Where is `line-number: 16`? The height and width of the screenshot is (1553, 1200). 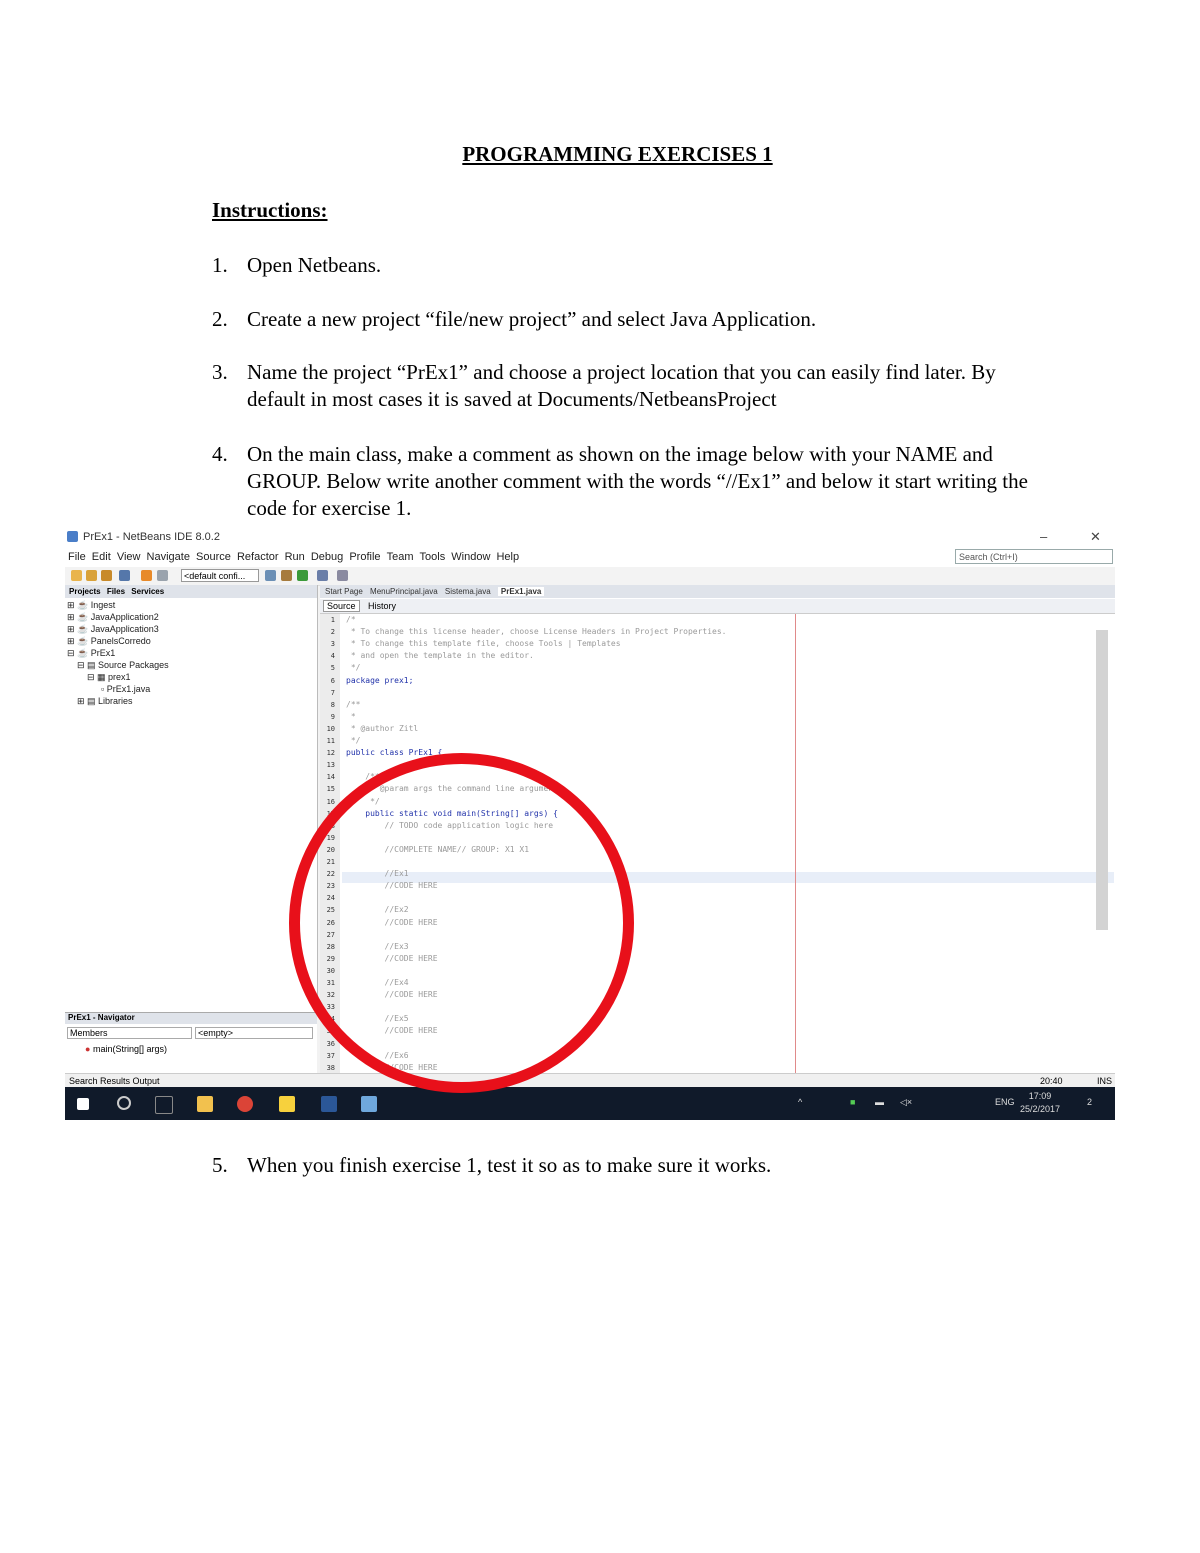
line-number: 16 is located at coordinates (330, 801).